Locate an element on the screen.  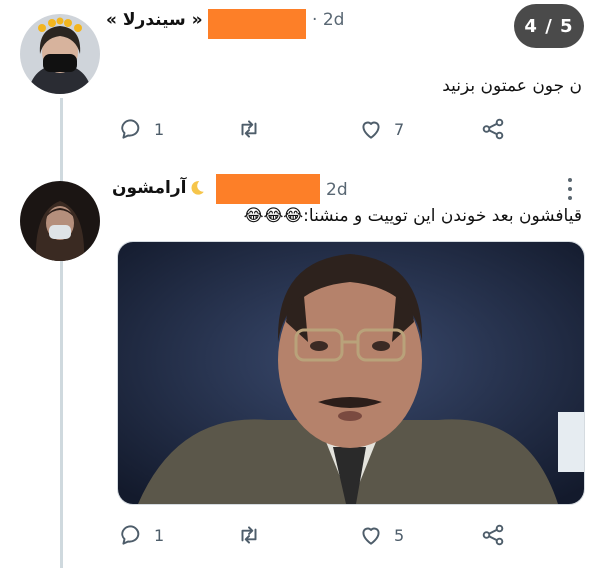
tweet2-text: قیافشون بعد خوندن این توییت و منشنا:😂😂😂 is located at coordinates (413, 216).